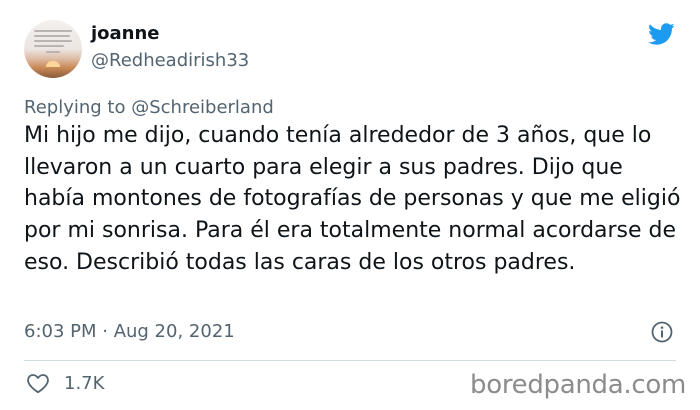  I want to click on info-icon, so click(662, 332).